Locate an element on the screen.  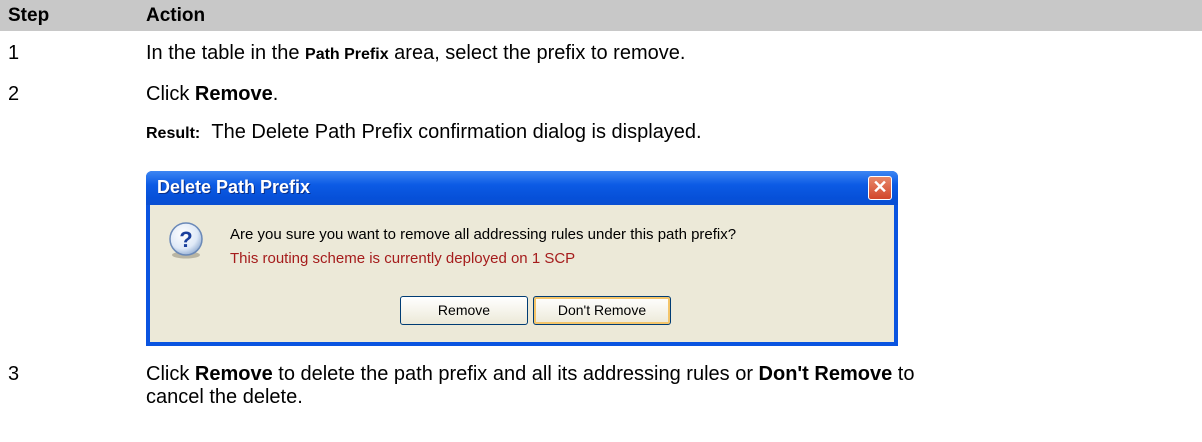
step-2-text: Click Remove. is located at coordinates (212, 94).